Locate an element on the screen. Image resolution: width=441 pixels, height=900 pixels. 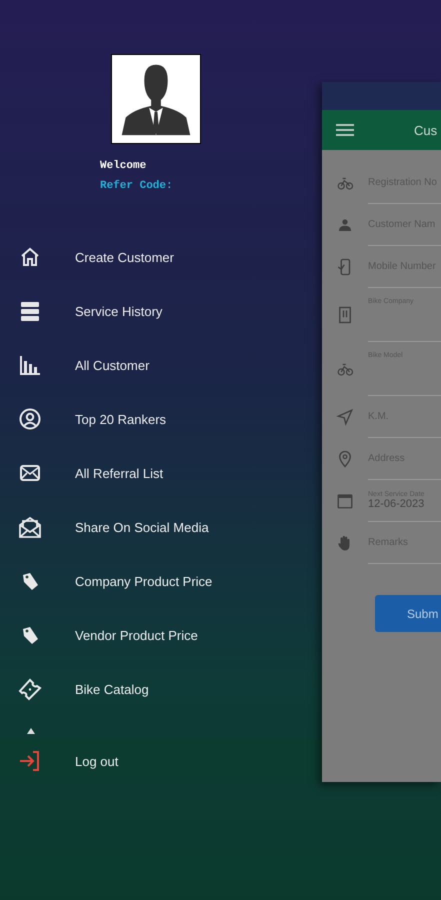
logout-item: Log out is located at coordinates (161, 761).